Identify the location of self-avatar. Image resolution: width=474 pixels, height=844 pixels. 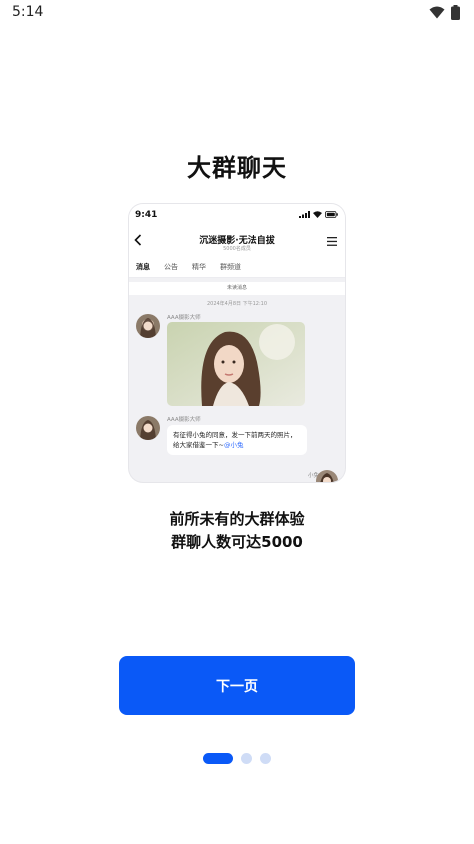
(327, 476).